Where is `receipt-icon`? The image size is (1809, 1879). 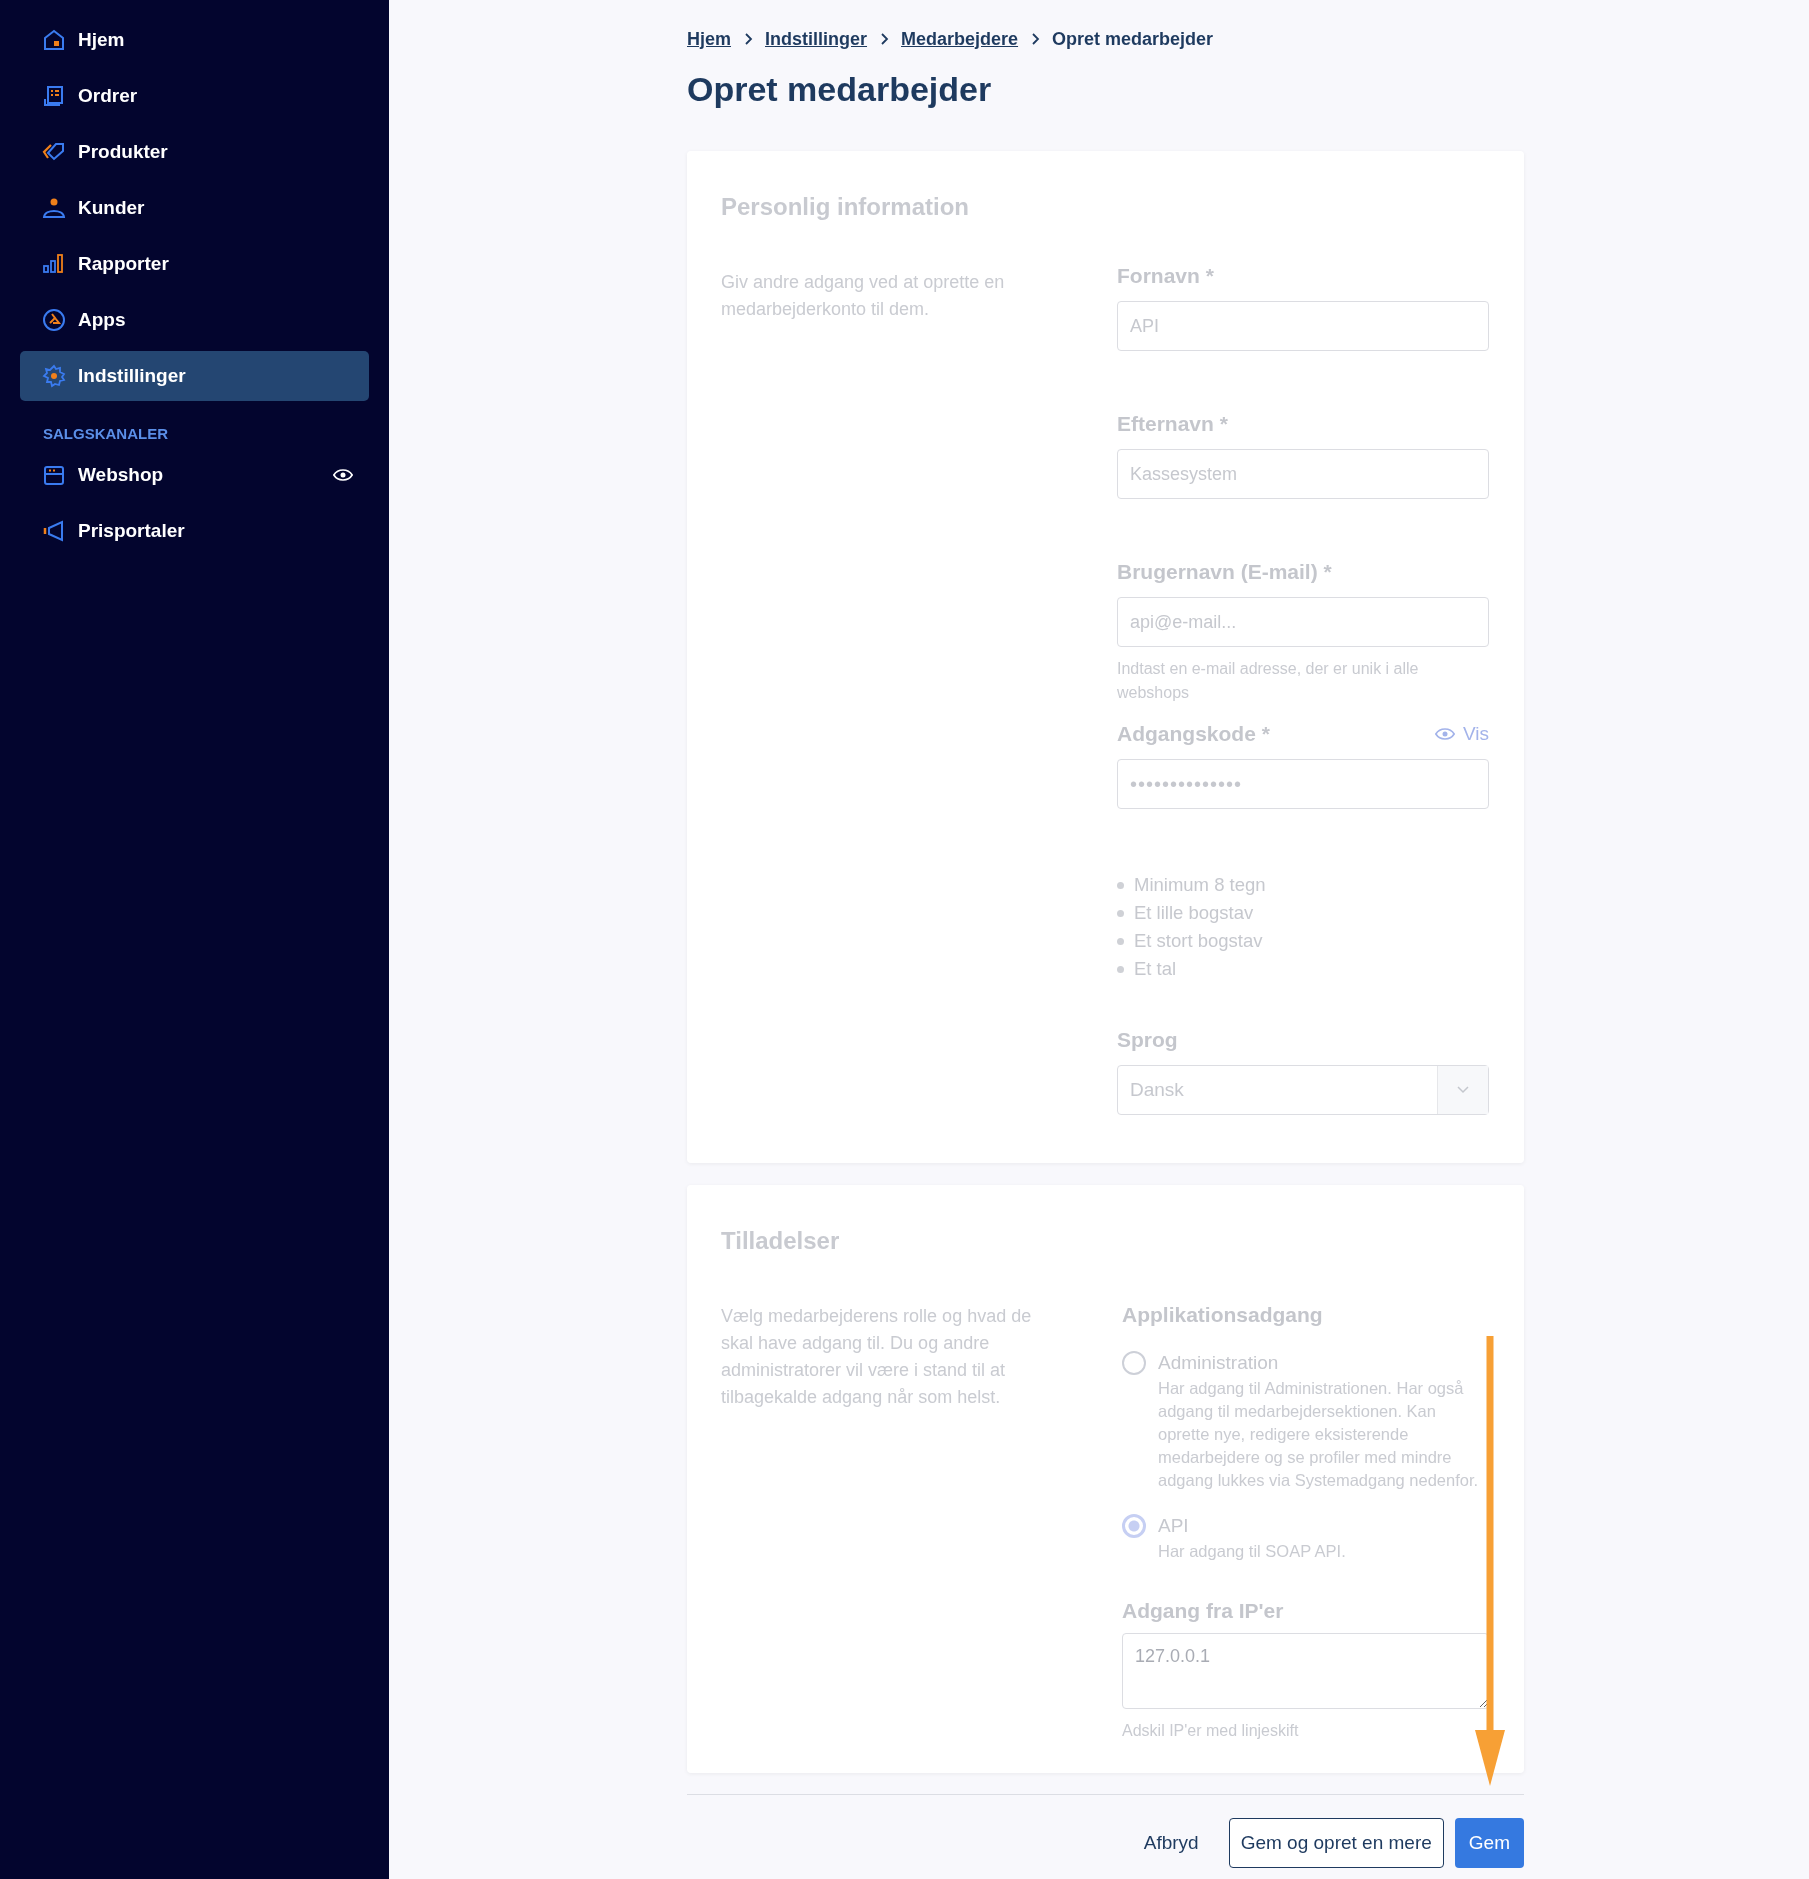 receipt-icon is located at coordinates (54, 96).